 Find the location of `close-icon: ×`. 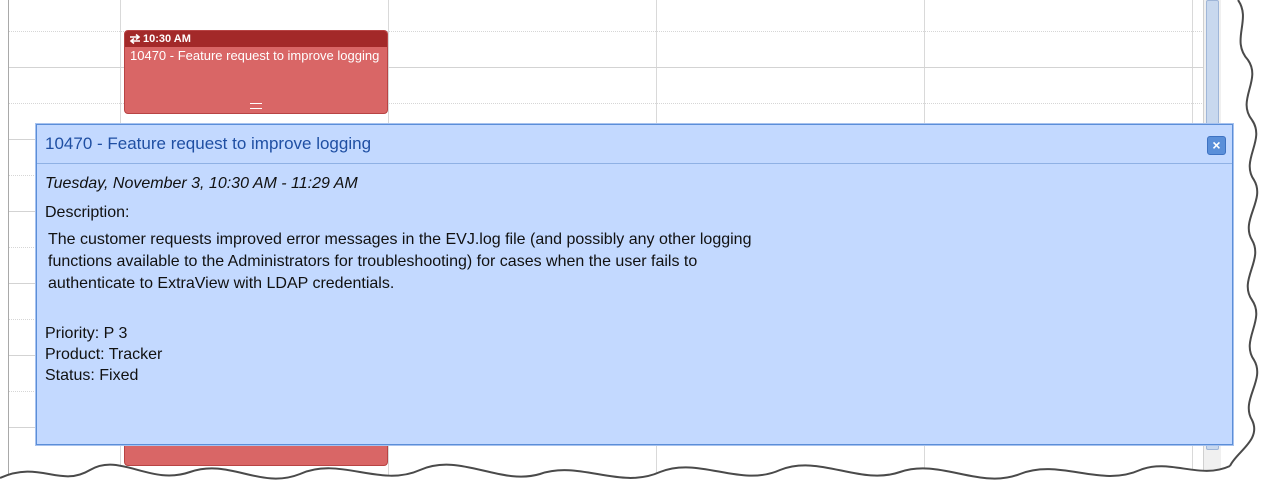

close-icon: × is located at coordinates (1216, 145).